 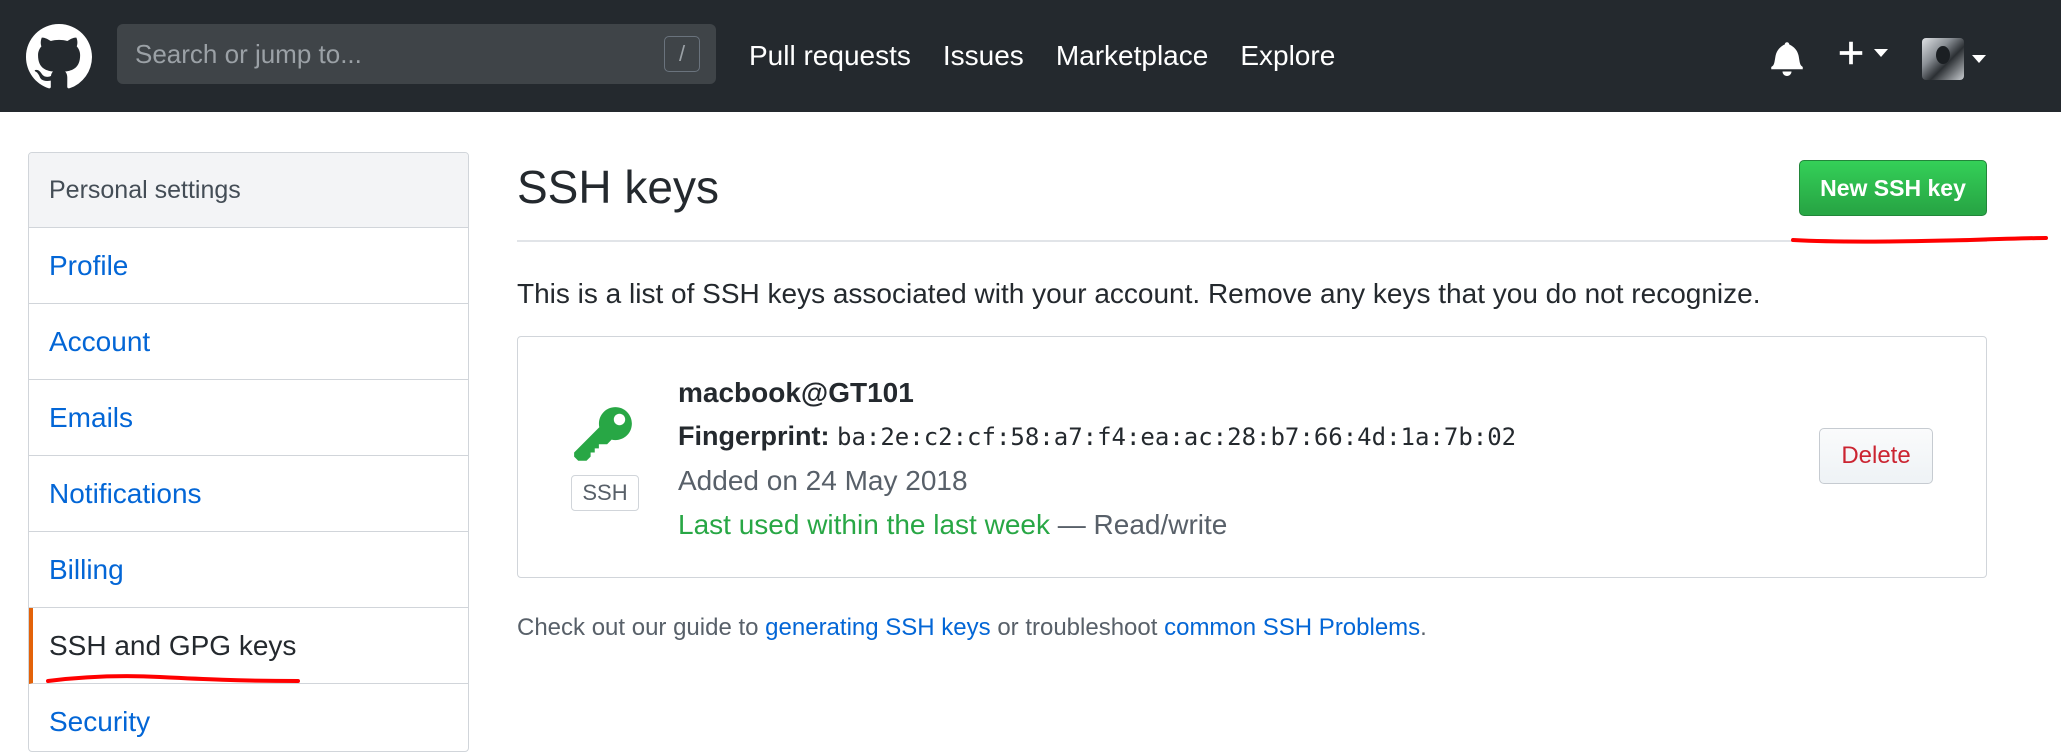 I want to click on help-prefix: Check out our guide to, so click(x=638, y=627).